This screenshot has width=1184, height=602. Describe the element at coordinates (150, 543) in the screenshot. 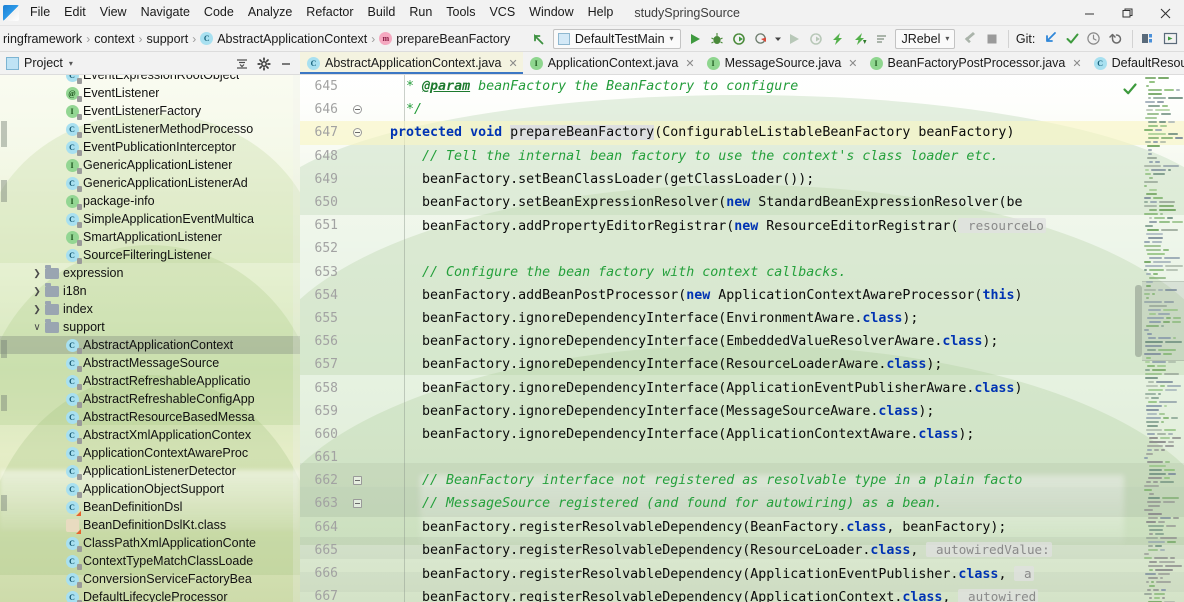

I see `tree-item: C ClassPathXmlApplicationConte` at that location.